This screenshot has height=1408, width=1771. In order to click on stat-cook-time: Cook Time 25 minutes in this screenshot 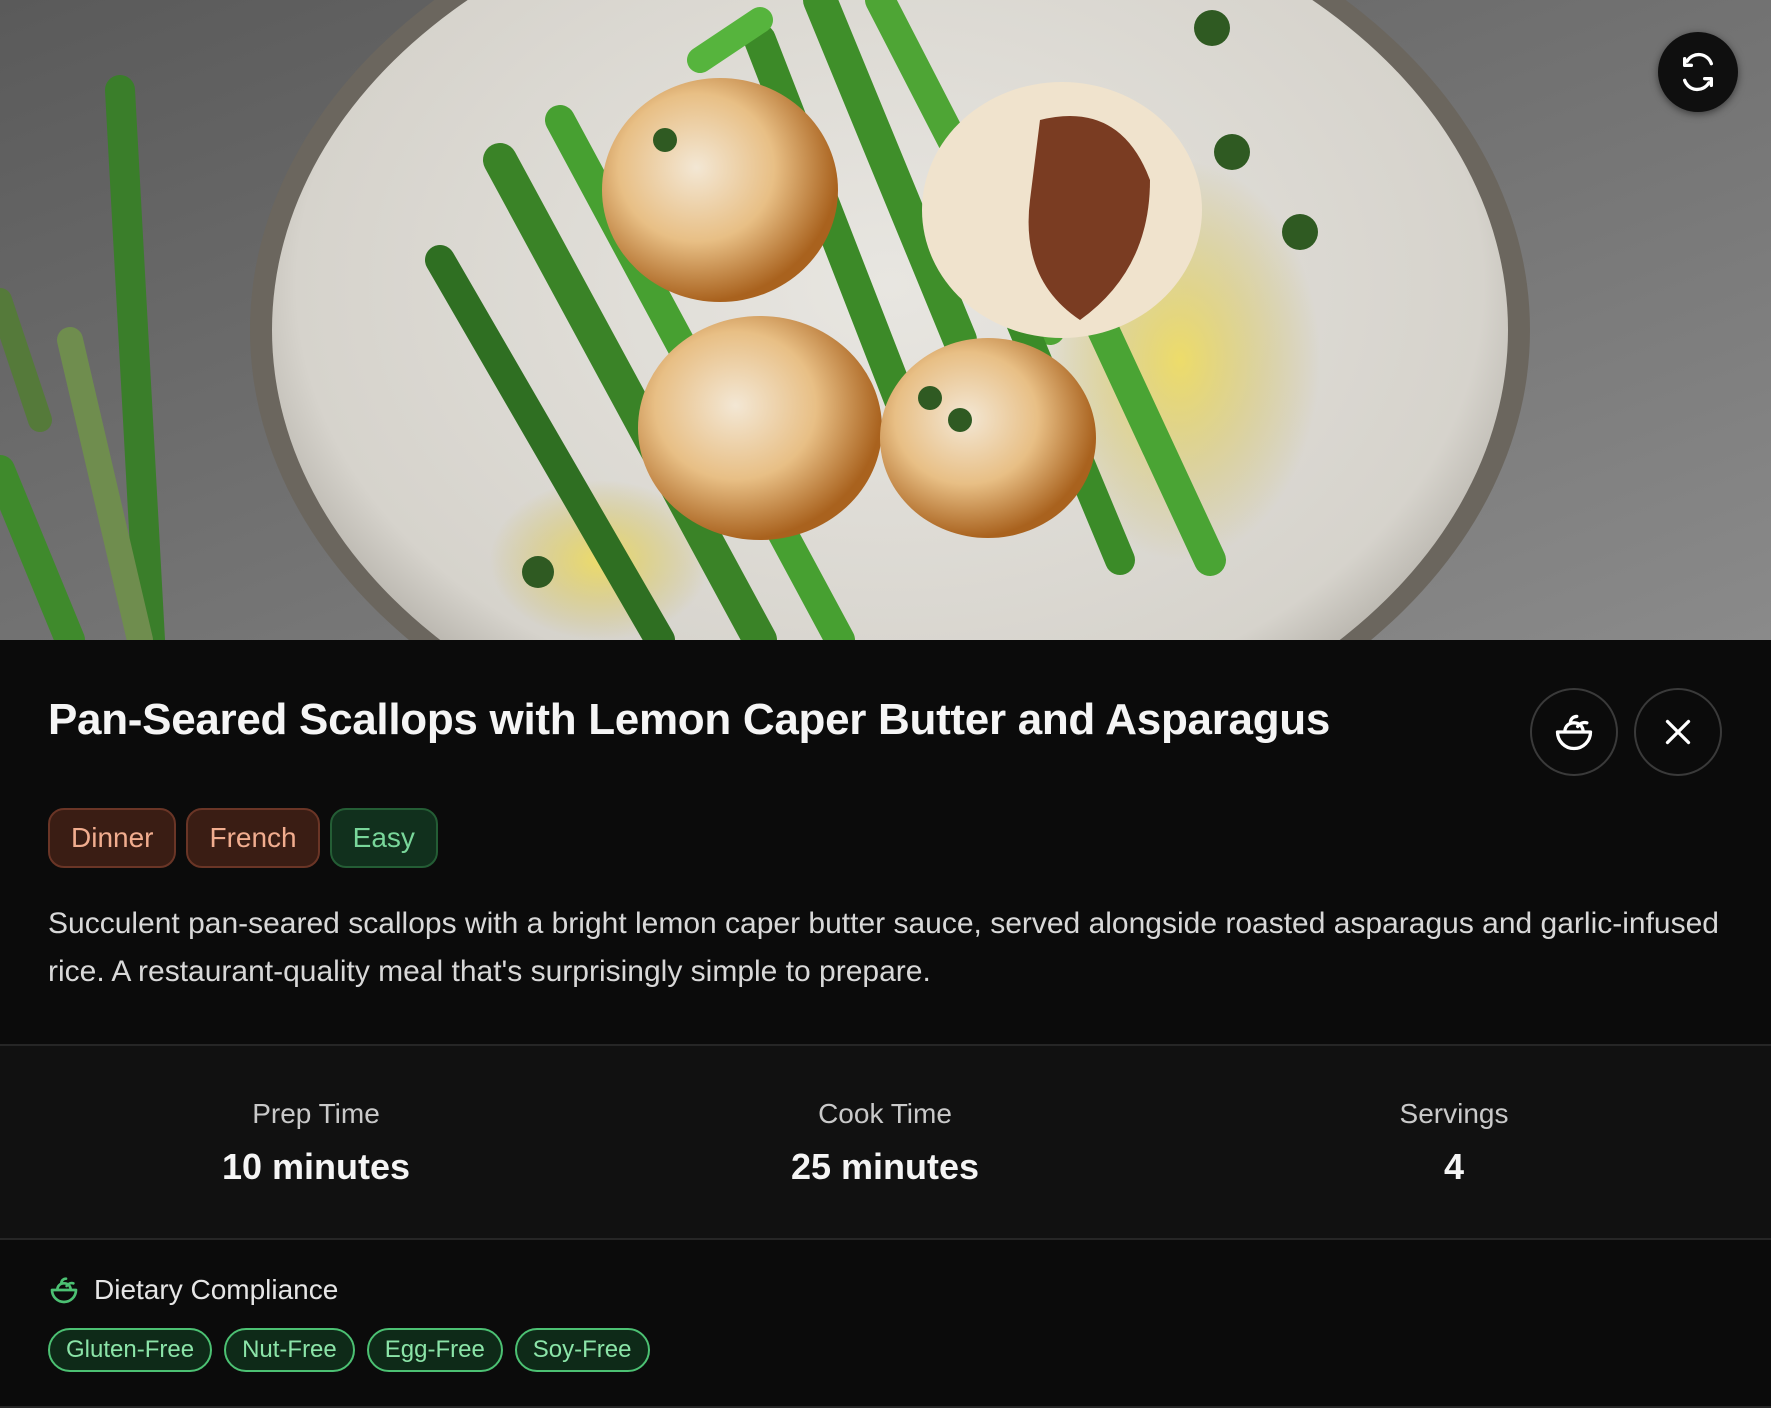, I will do `click(885, 1143)`.